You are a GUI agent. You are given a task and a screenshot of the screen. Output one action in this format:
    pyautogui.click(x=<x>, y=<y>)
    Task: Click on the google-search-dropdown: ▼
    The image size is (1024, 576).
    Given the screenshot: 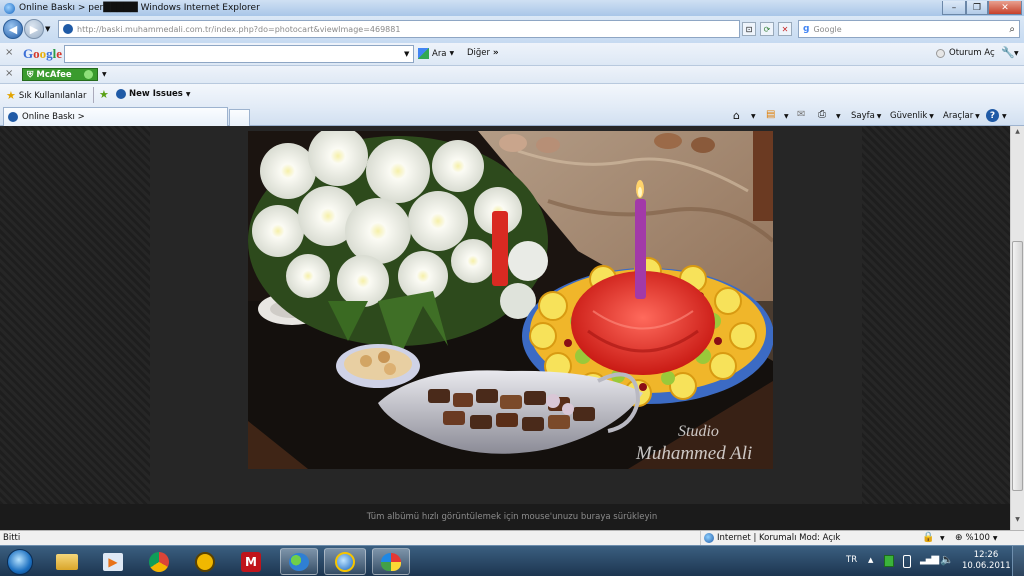 What is the action you would take?
    pyautogui.click(x=406, y=54)
    